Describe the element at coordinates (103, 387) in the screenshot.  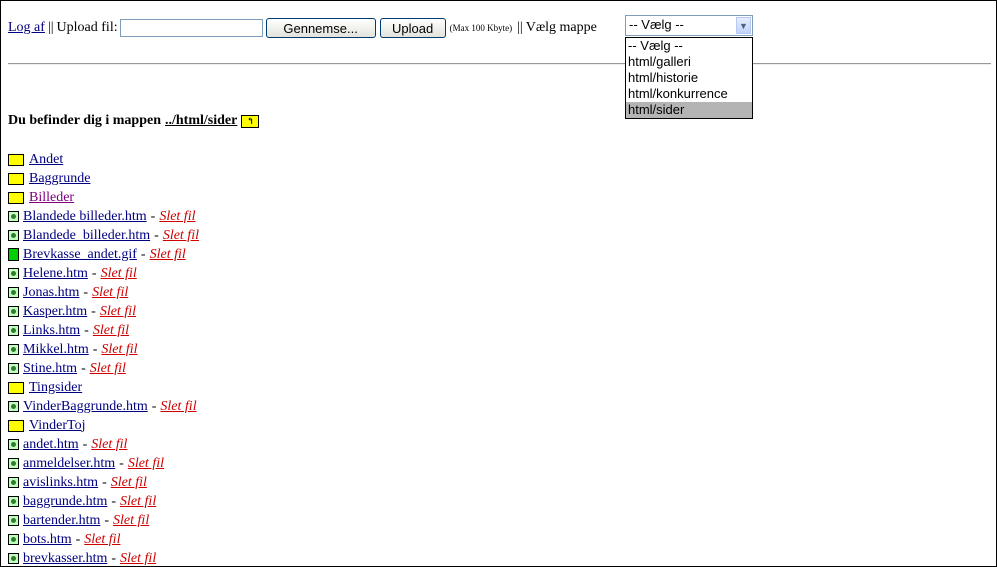
I see `folder-row: Tingsider` at that location.